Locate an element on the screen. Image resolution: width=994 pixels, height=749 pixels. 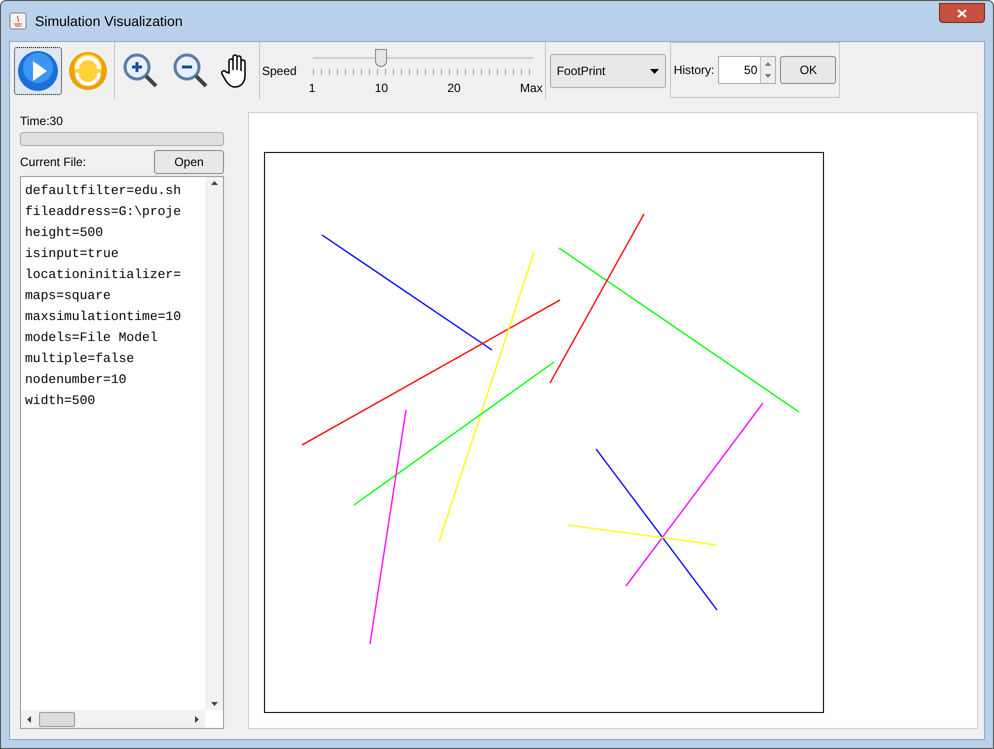
ok-button: OK is located at coordinates (808, 70).